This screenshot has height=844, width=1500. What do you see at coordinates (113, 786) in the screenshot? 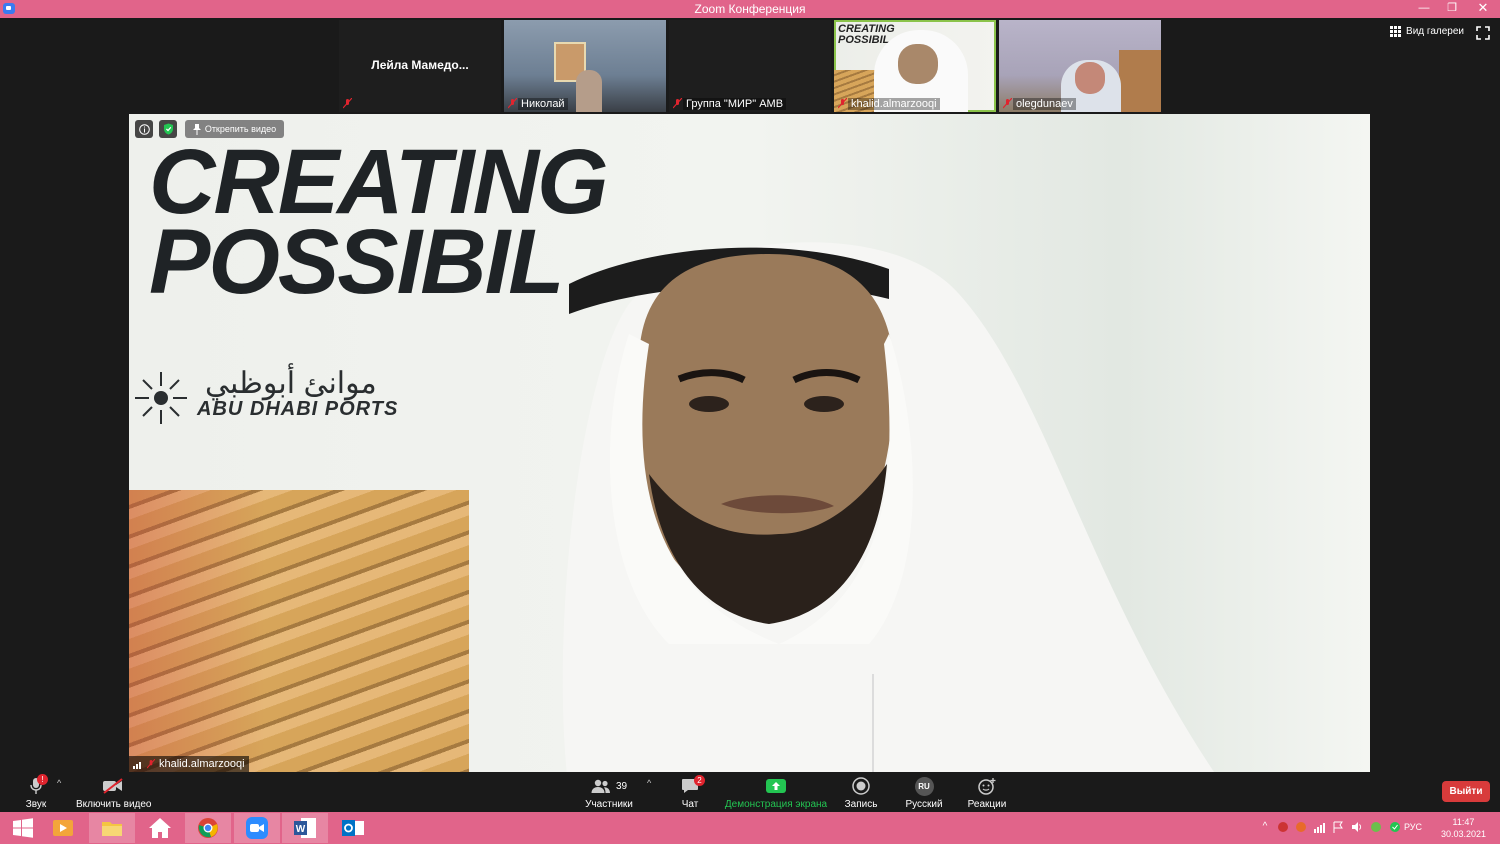
I see `video-off-icon` at bounding box center [113, 786].